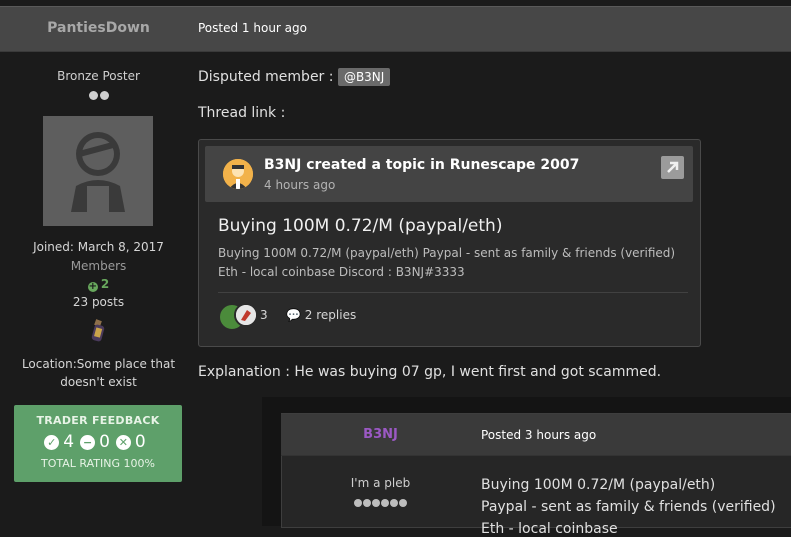 Image resolution: width=791 pixels, height=537 pixels. Describe the element at coordinates (360, 226) in the screenshot. I see `embed-title: Buying 100M 0.72/M (paypal/eth)` at that location.